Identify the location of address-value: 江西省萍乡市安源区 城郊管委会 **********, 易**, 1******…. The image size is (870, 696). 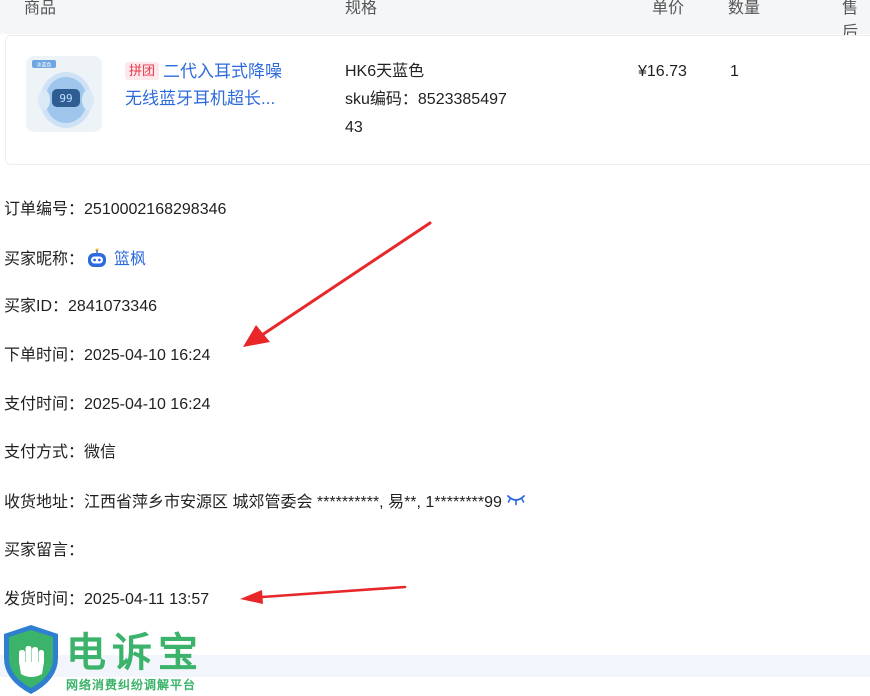
(293, 502).